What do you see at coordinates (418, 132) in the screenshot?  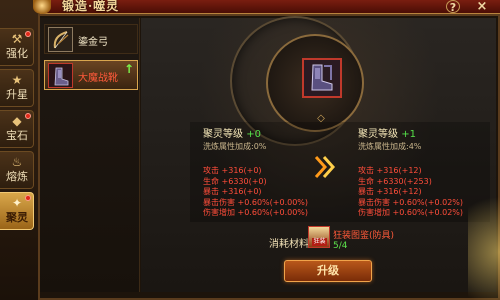 I see `level-label: 聚灵等级 +1` at bounding box center [418, 132].